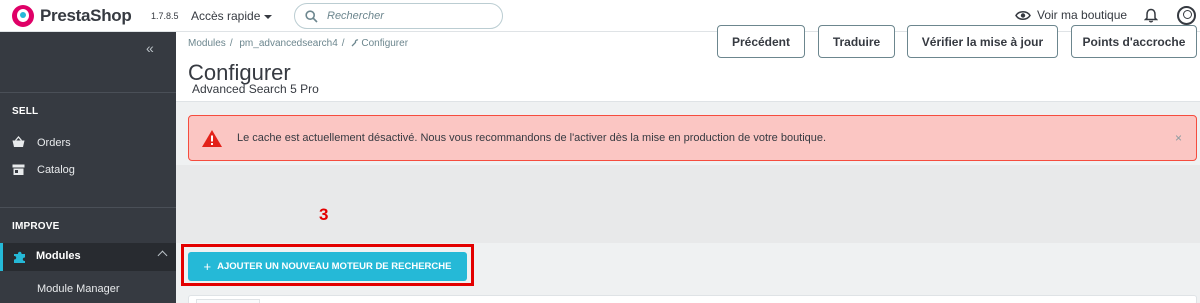 This screenshot has width=1200, height=303. Describe the element at coordinates (334, 266) in the screenshot. I see `add-search-engine-label: AJOUTER UN NOUVEAU MOTEUR DE RECHERCHE` at that location.